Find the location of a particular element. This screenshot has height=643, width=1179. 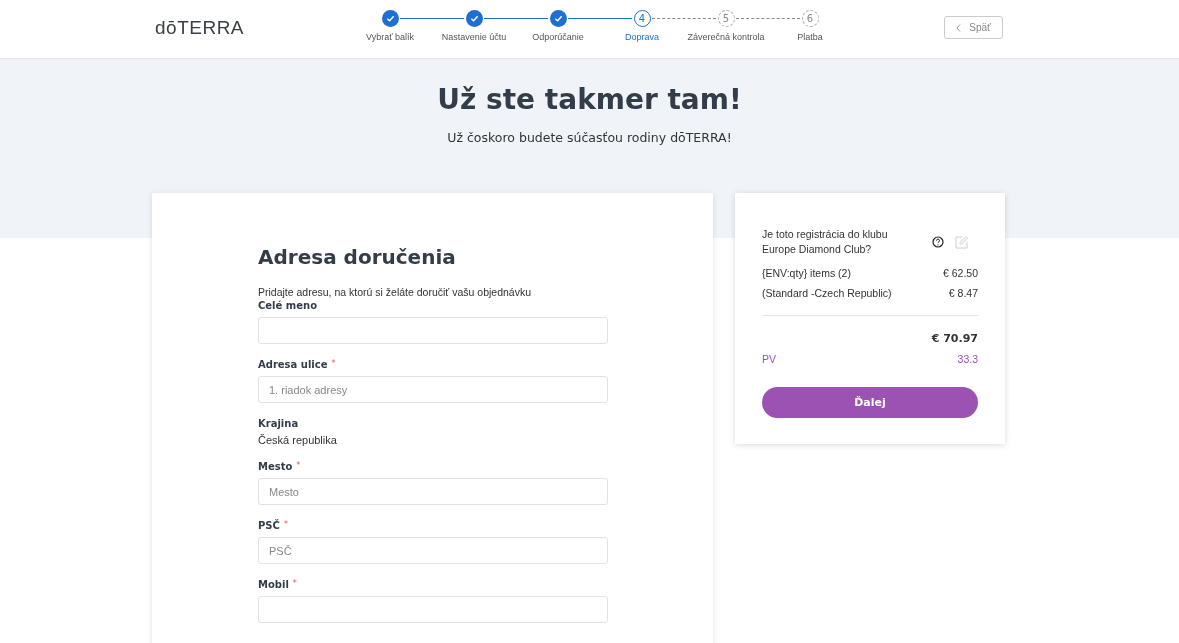

page-title: Už ste takmer tam! is located at coordinates (589, 99).